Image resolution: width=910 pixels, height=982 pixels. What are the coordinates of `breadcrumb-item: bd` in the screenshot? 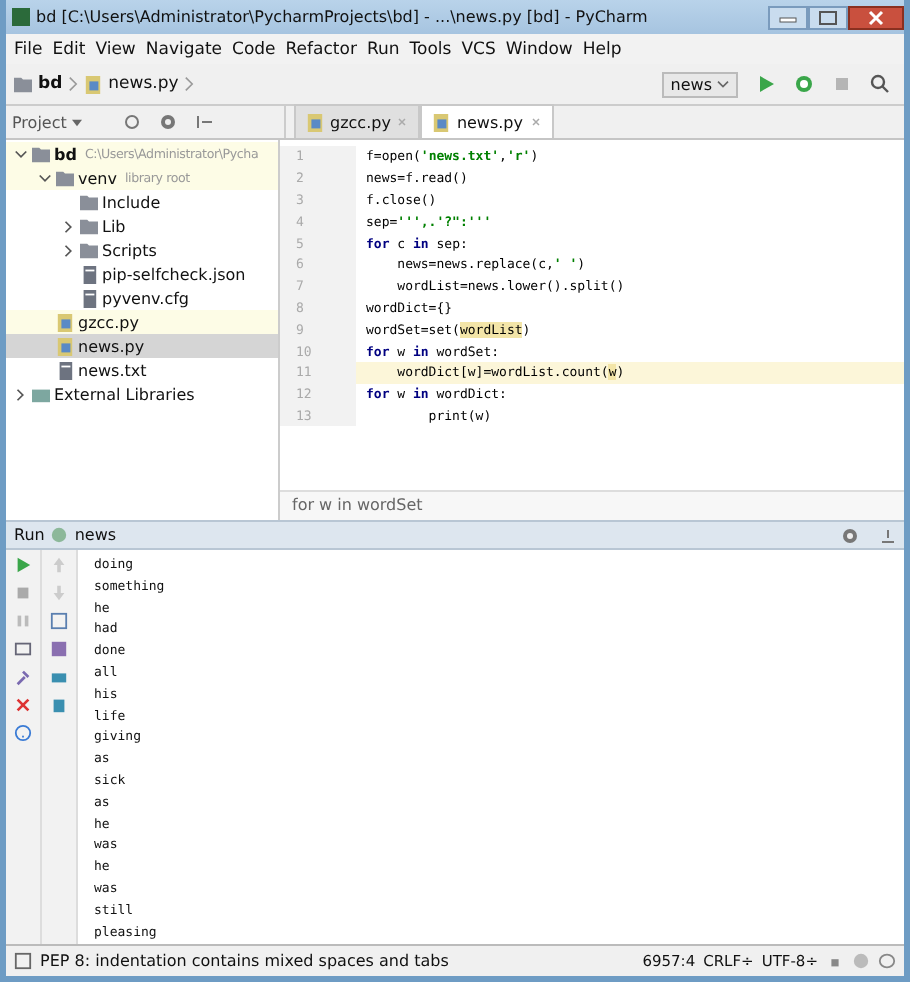 It's located at (50, 84).